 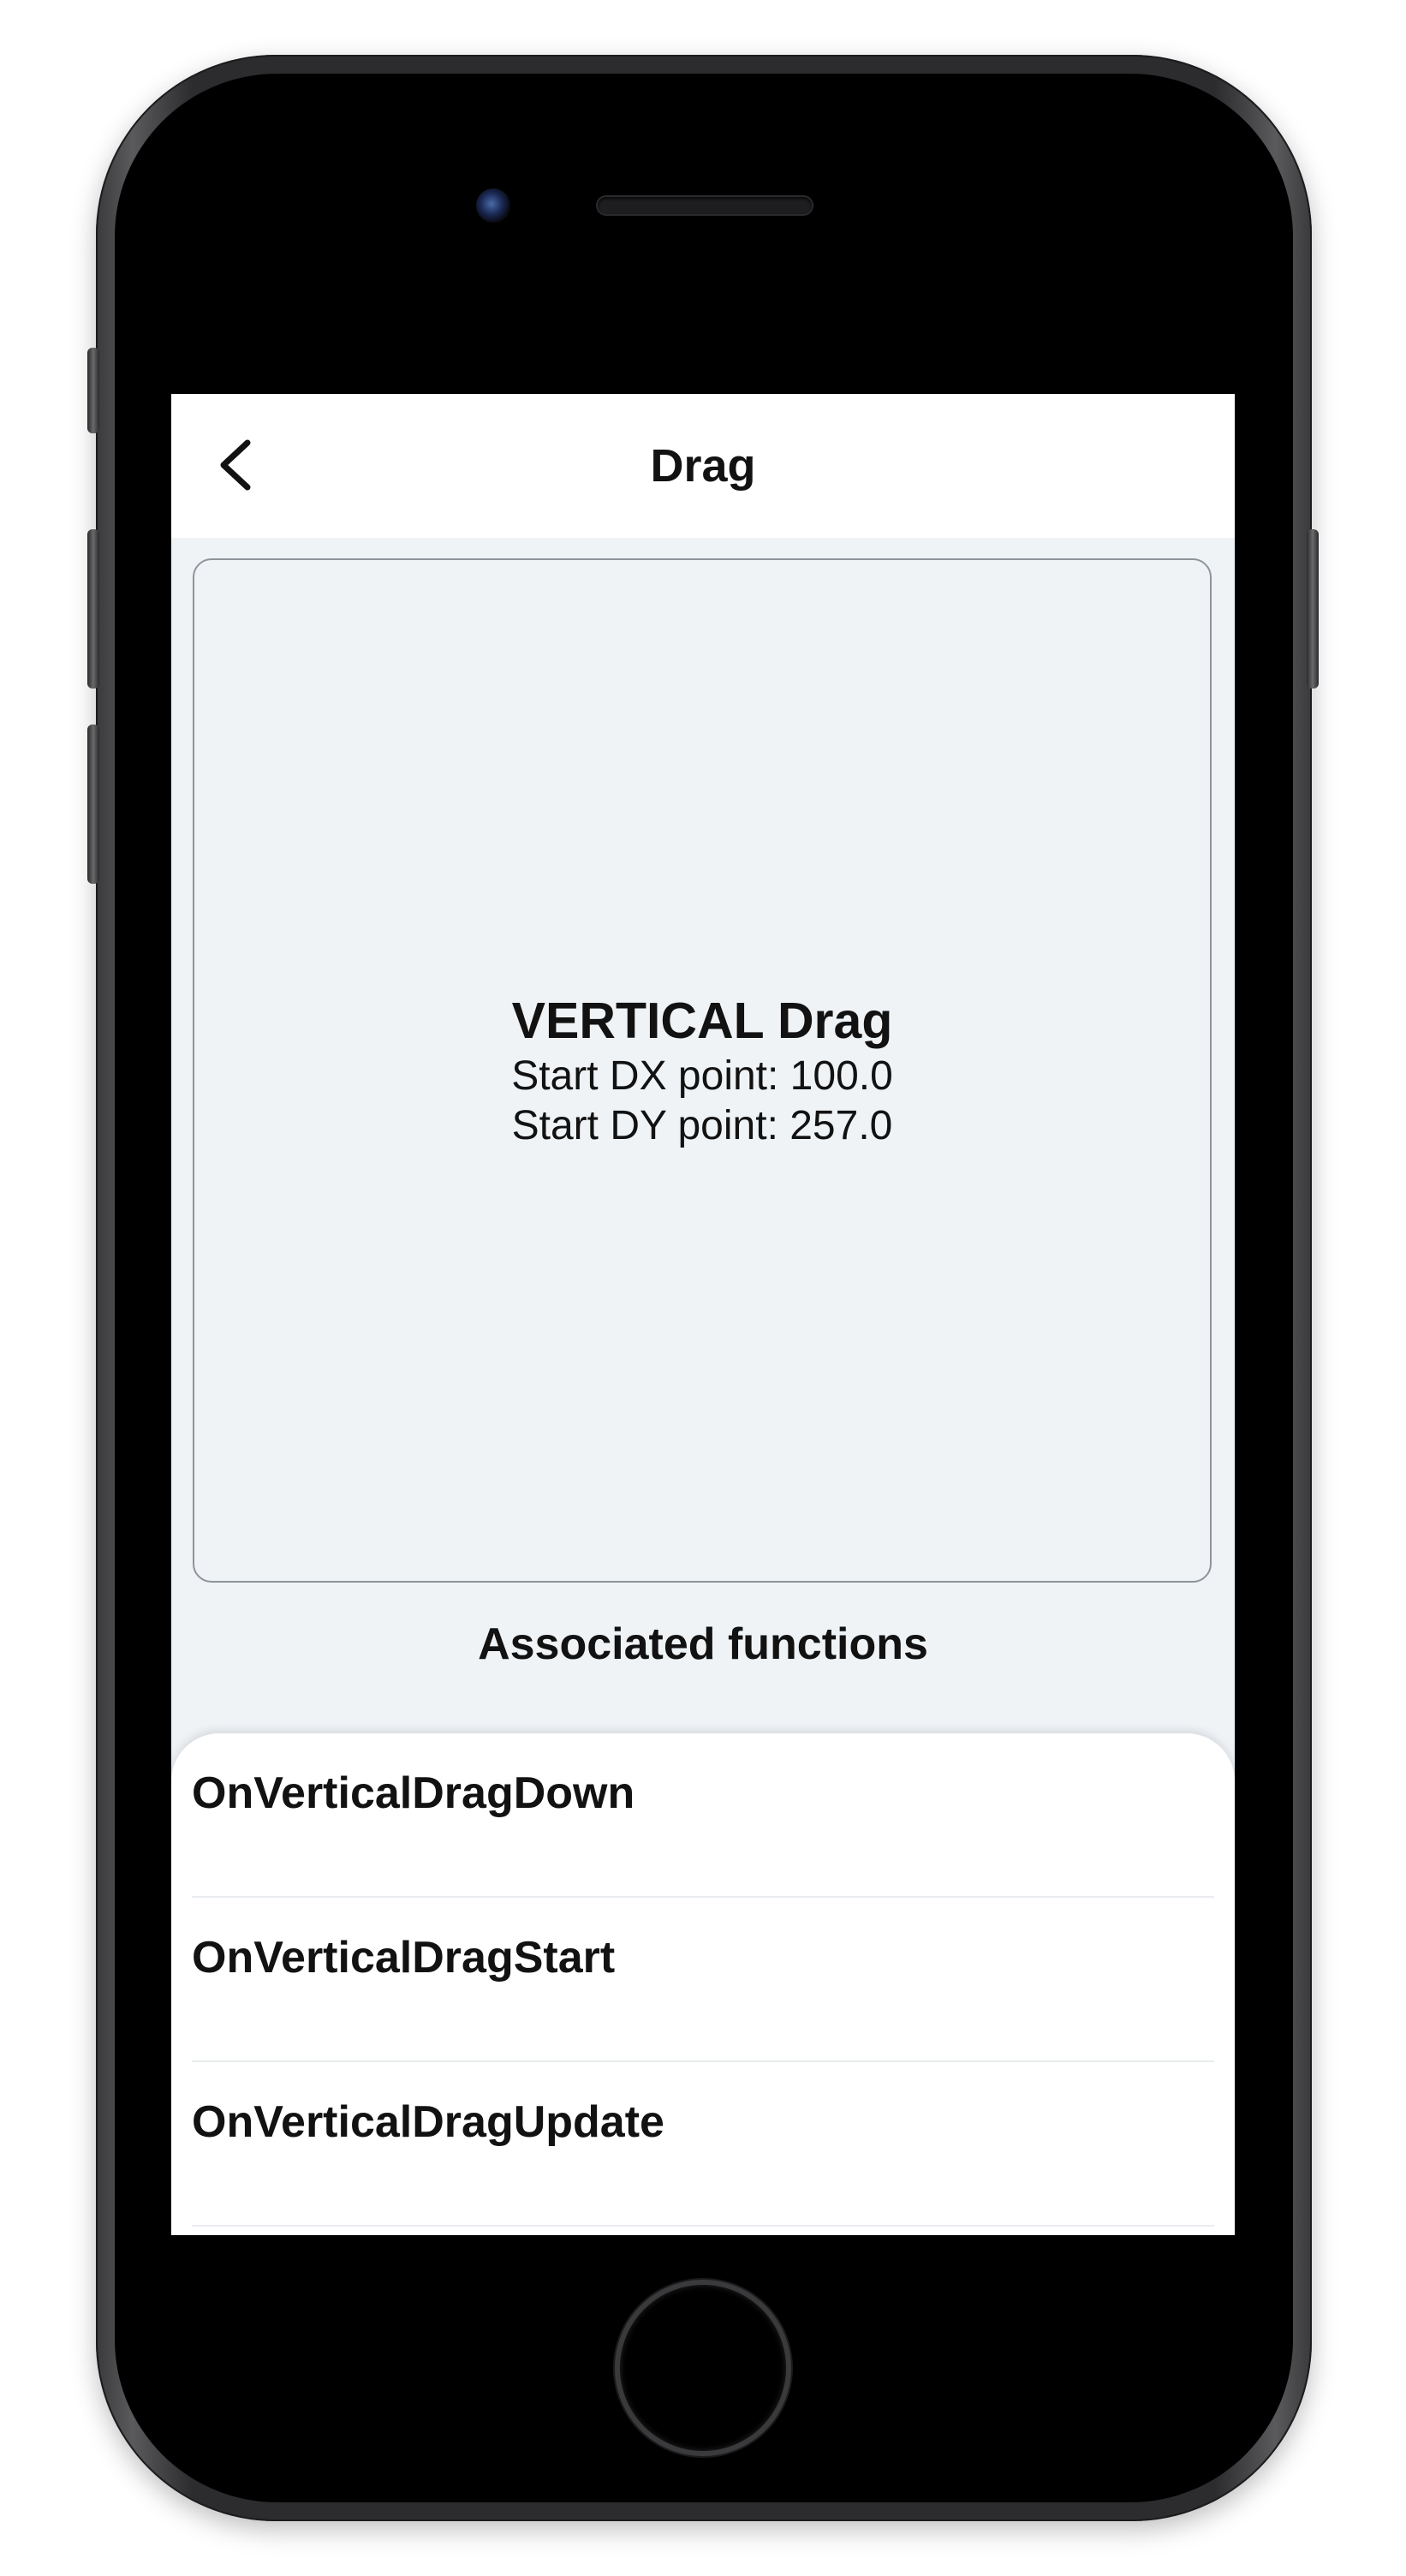 What do you see at coordinates (703, 1644) in the screenshot?
I see `associated-functions-title: Associated functions` at bounding box center [703, 1644].